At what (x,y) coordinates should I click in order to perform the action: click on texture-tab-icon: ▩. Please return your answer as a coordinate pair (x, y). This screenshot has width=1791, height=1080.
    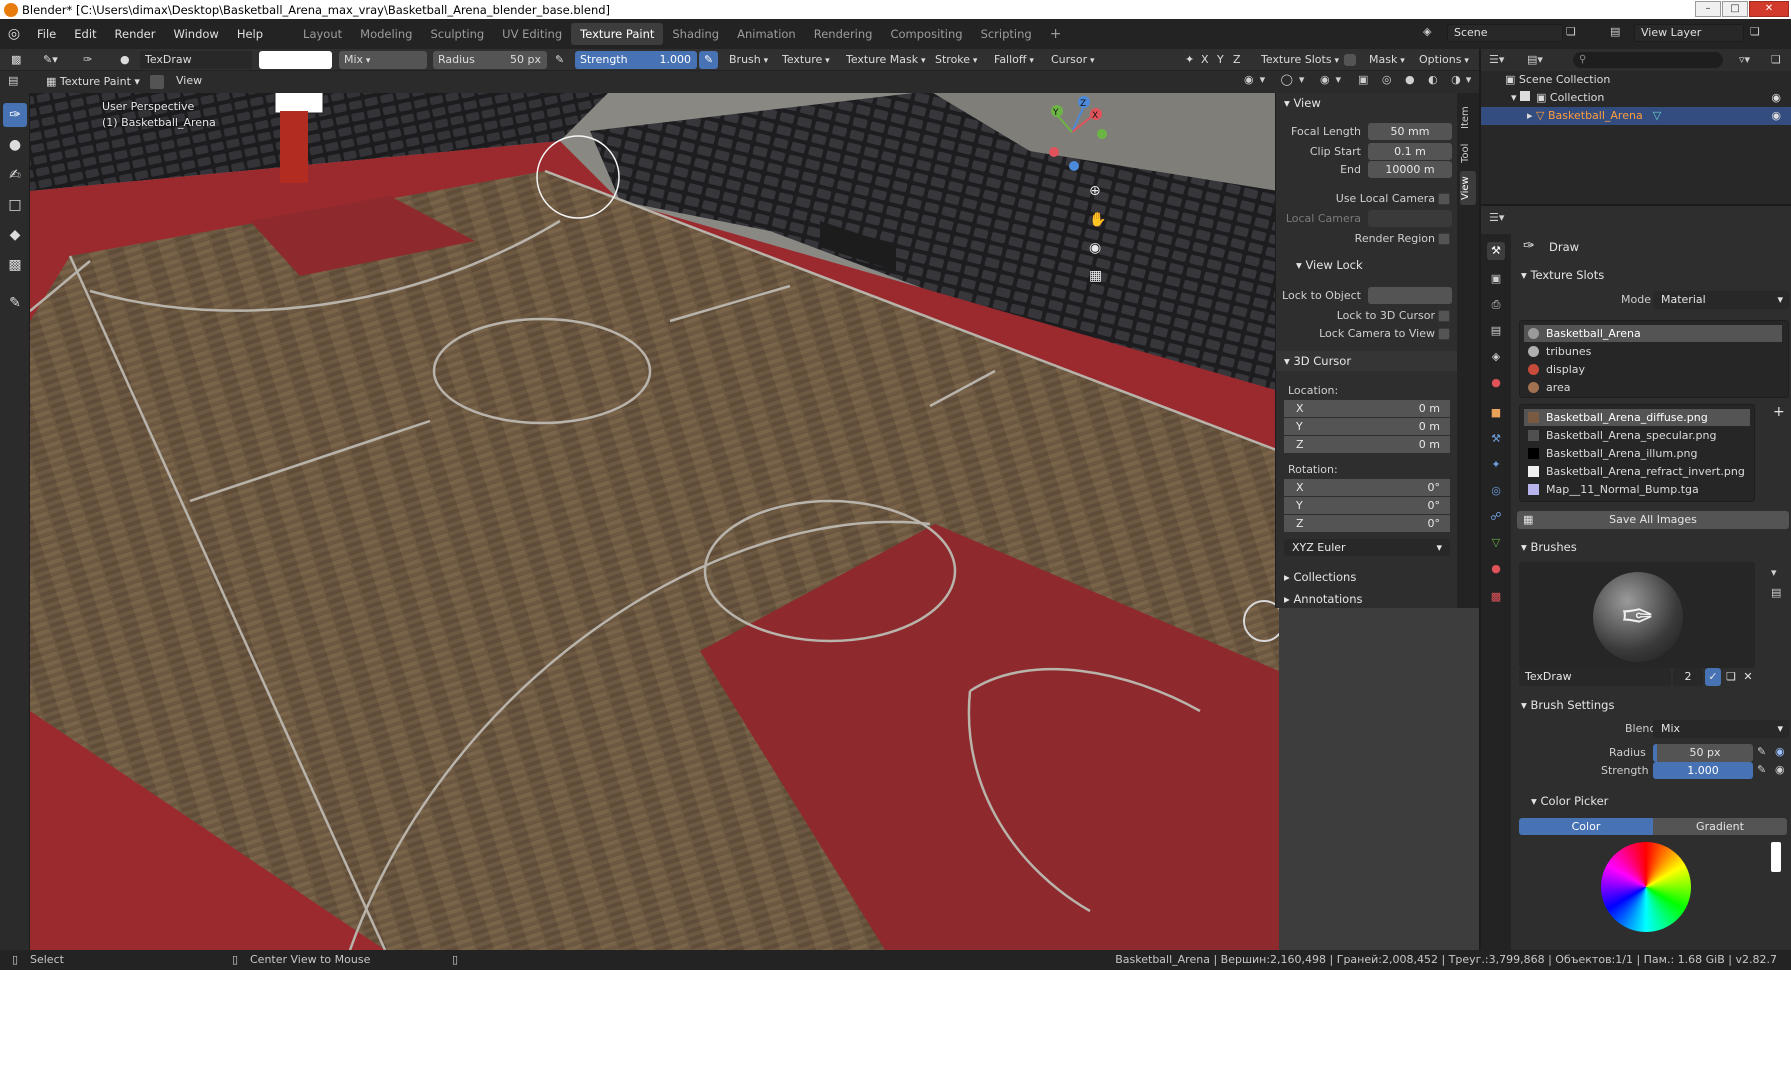
    Looking at the image, I should click on (1496, 597).